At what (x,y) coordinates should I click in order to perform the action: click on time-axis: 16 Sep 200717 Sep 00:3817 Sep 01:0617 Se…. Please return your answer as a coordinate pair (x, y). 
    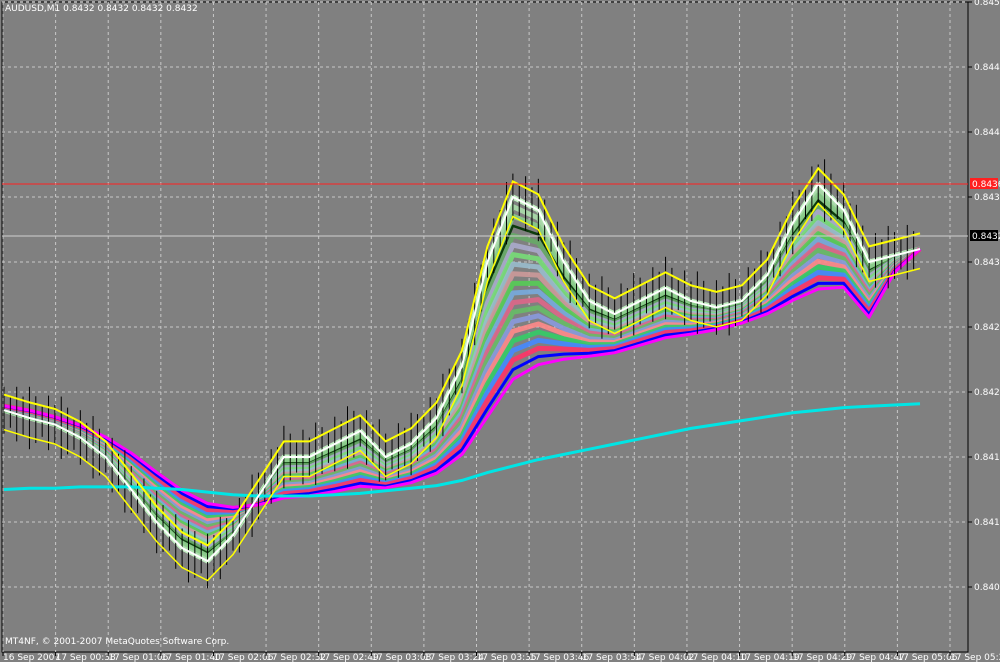
    Looking at the image, I should click on (501, 657).